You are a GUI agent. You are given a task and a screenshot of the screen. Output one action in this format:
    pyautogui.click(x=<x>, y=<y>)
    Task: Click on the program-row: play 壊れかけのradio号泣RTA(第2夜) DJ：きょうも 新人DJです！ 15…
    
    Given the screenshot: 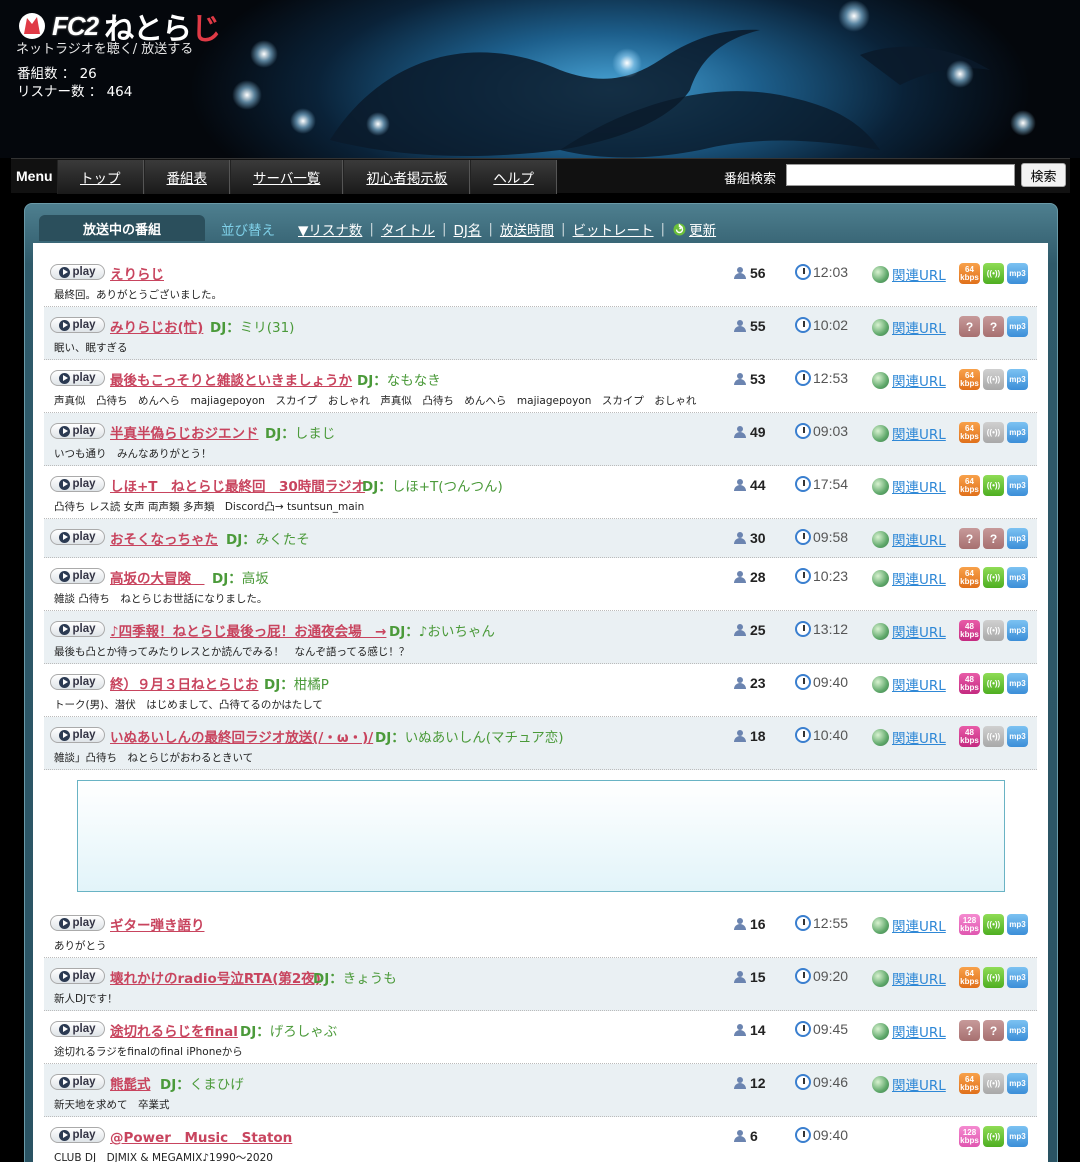 What is the action you would take?
    pyautogui.click(x=540, y=984)
    